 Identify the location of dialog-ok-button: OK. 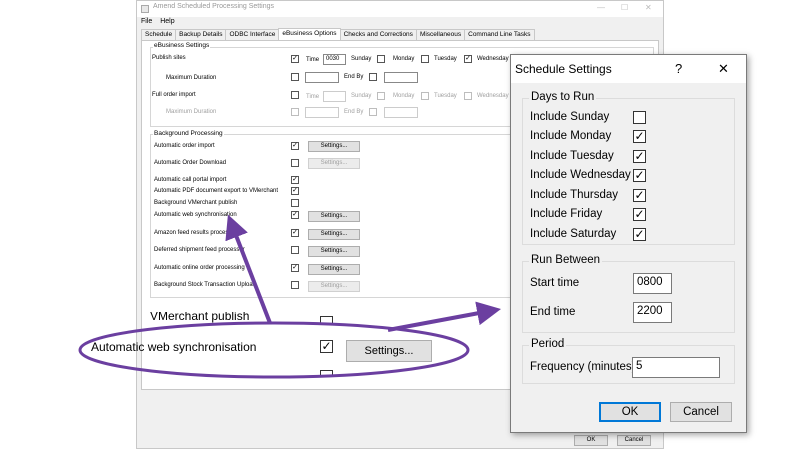
(630, 412).